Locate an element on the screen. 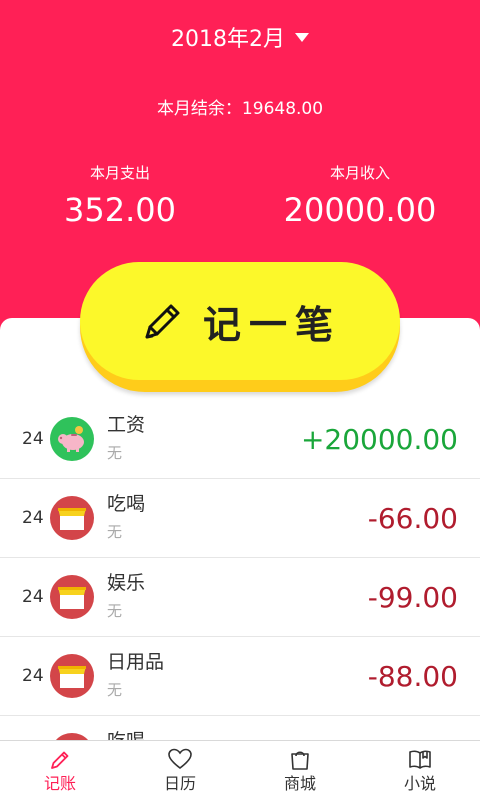 Image resolution: width=480 pixels, height=801 pixels. record-amount: -88.00 is located at coordinates (412, 676).